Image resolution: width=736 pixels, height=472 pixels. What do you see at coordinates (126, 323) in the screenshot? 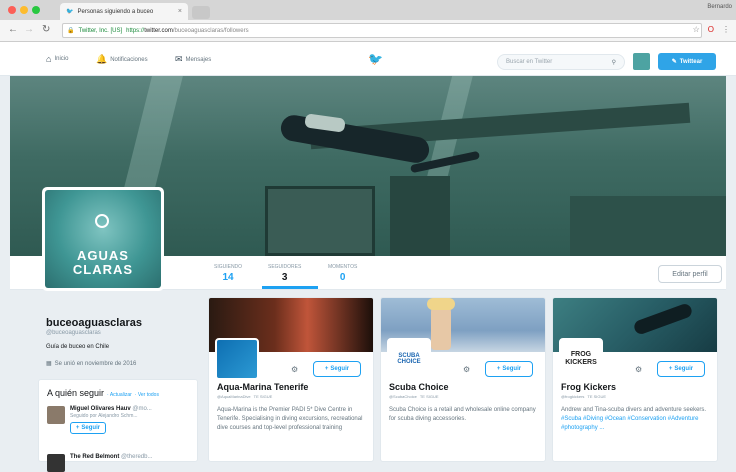
I see `profile-name: buceoaguasclaras` at bounding box center [126, 323].